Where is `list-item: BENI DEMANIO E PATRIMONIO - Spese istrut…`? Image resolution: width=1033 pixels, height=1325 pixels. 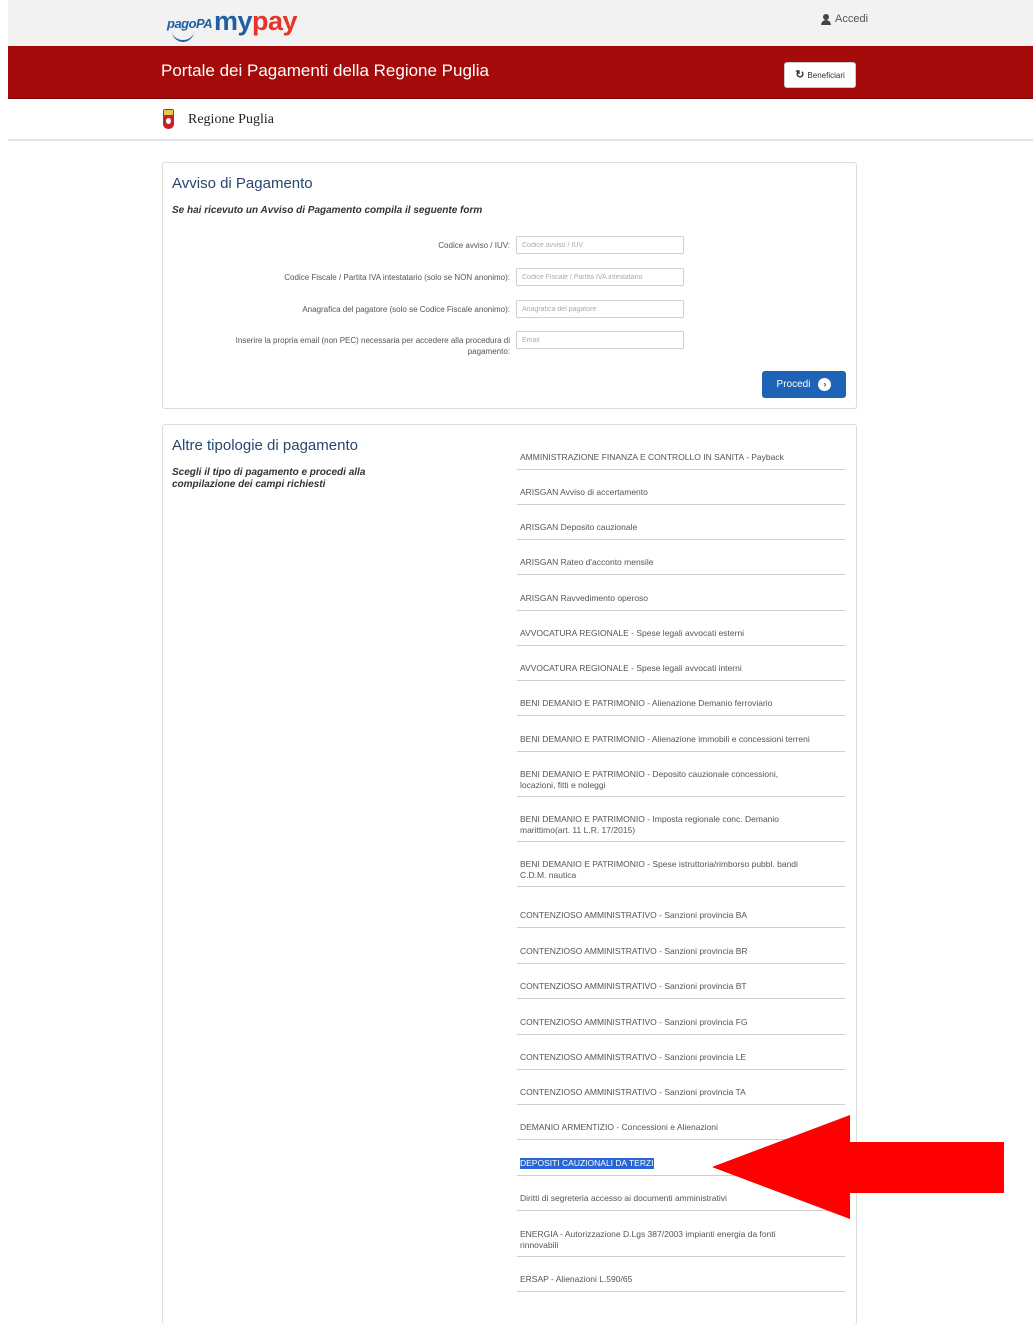
list-item: BENI DEMANIO E PATRIMONIO - Spese istrut… is located at coordinates (681, 866).